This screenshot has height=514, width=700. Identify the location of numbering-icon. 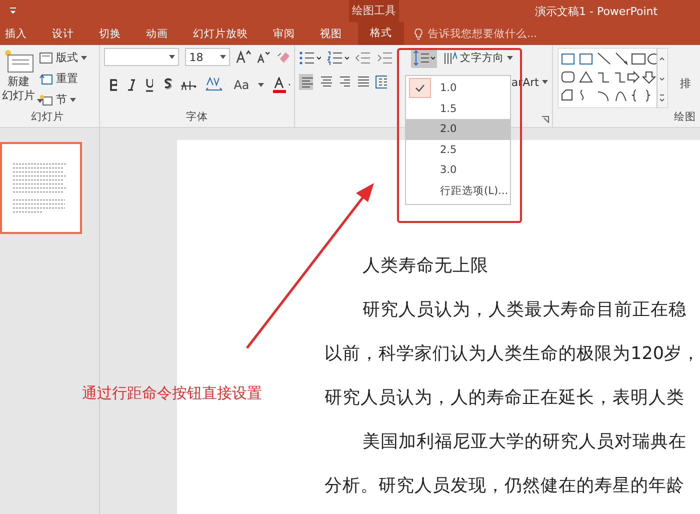
(338, 58).